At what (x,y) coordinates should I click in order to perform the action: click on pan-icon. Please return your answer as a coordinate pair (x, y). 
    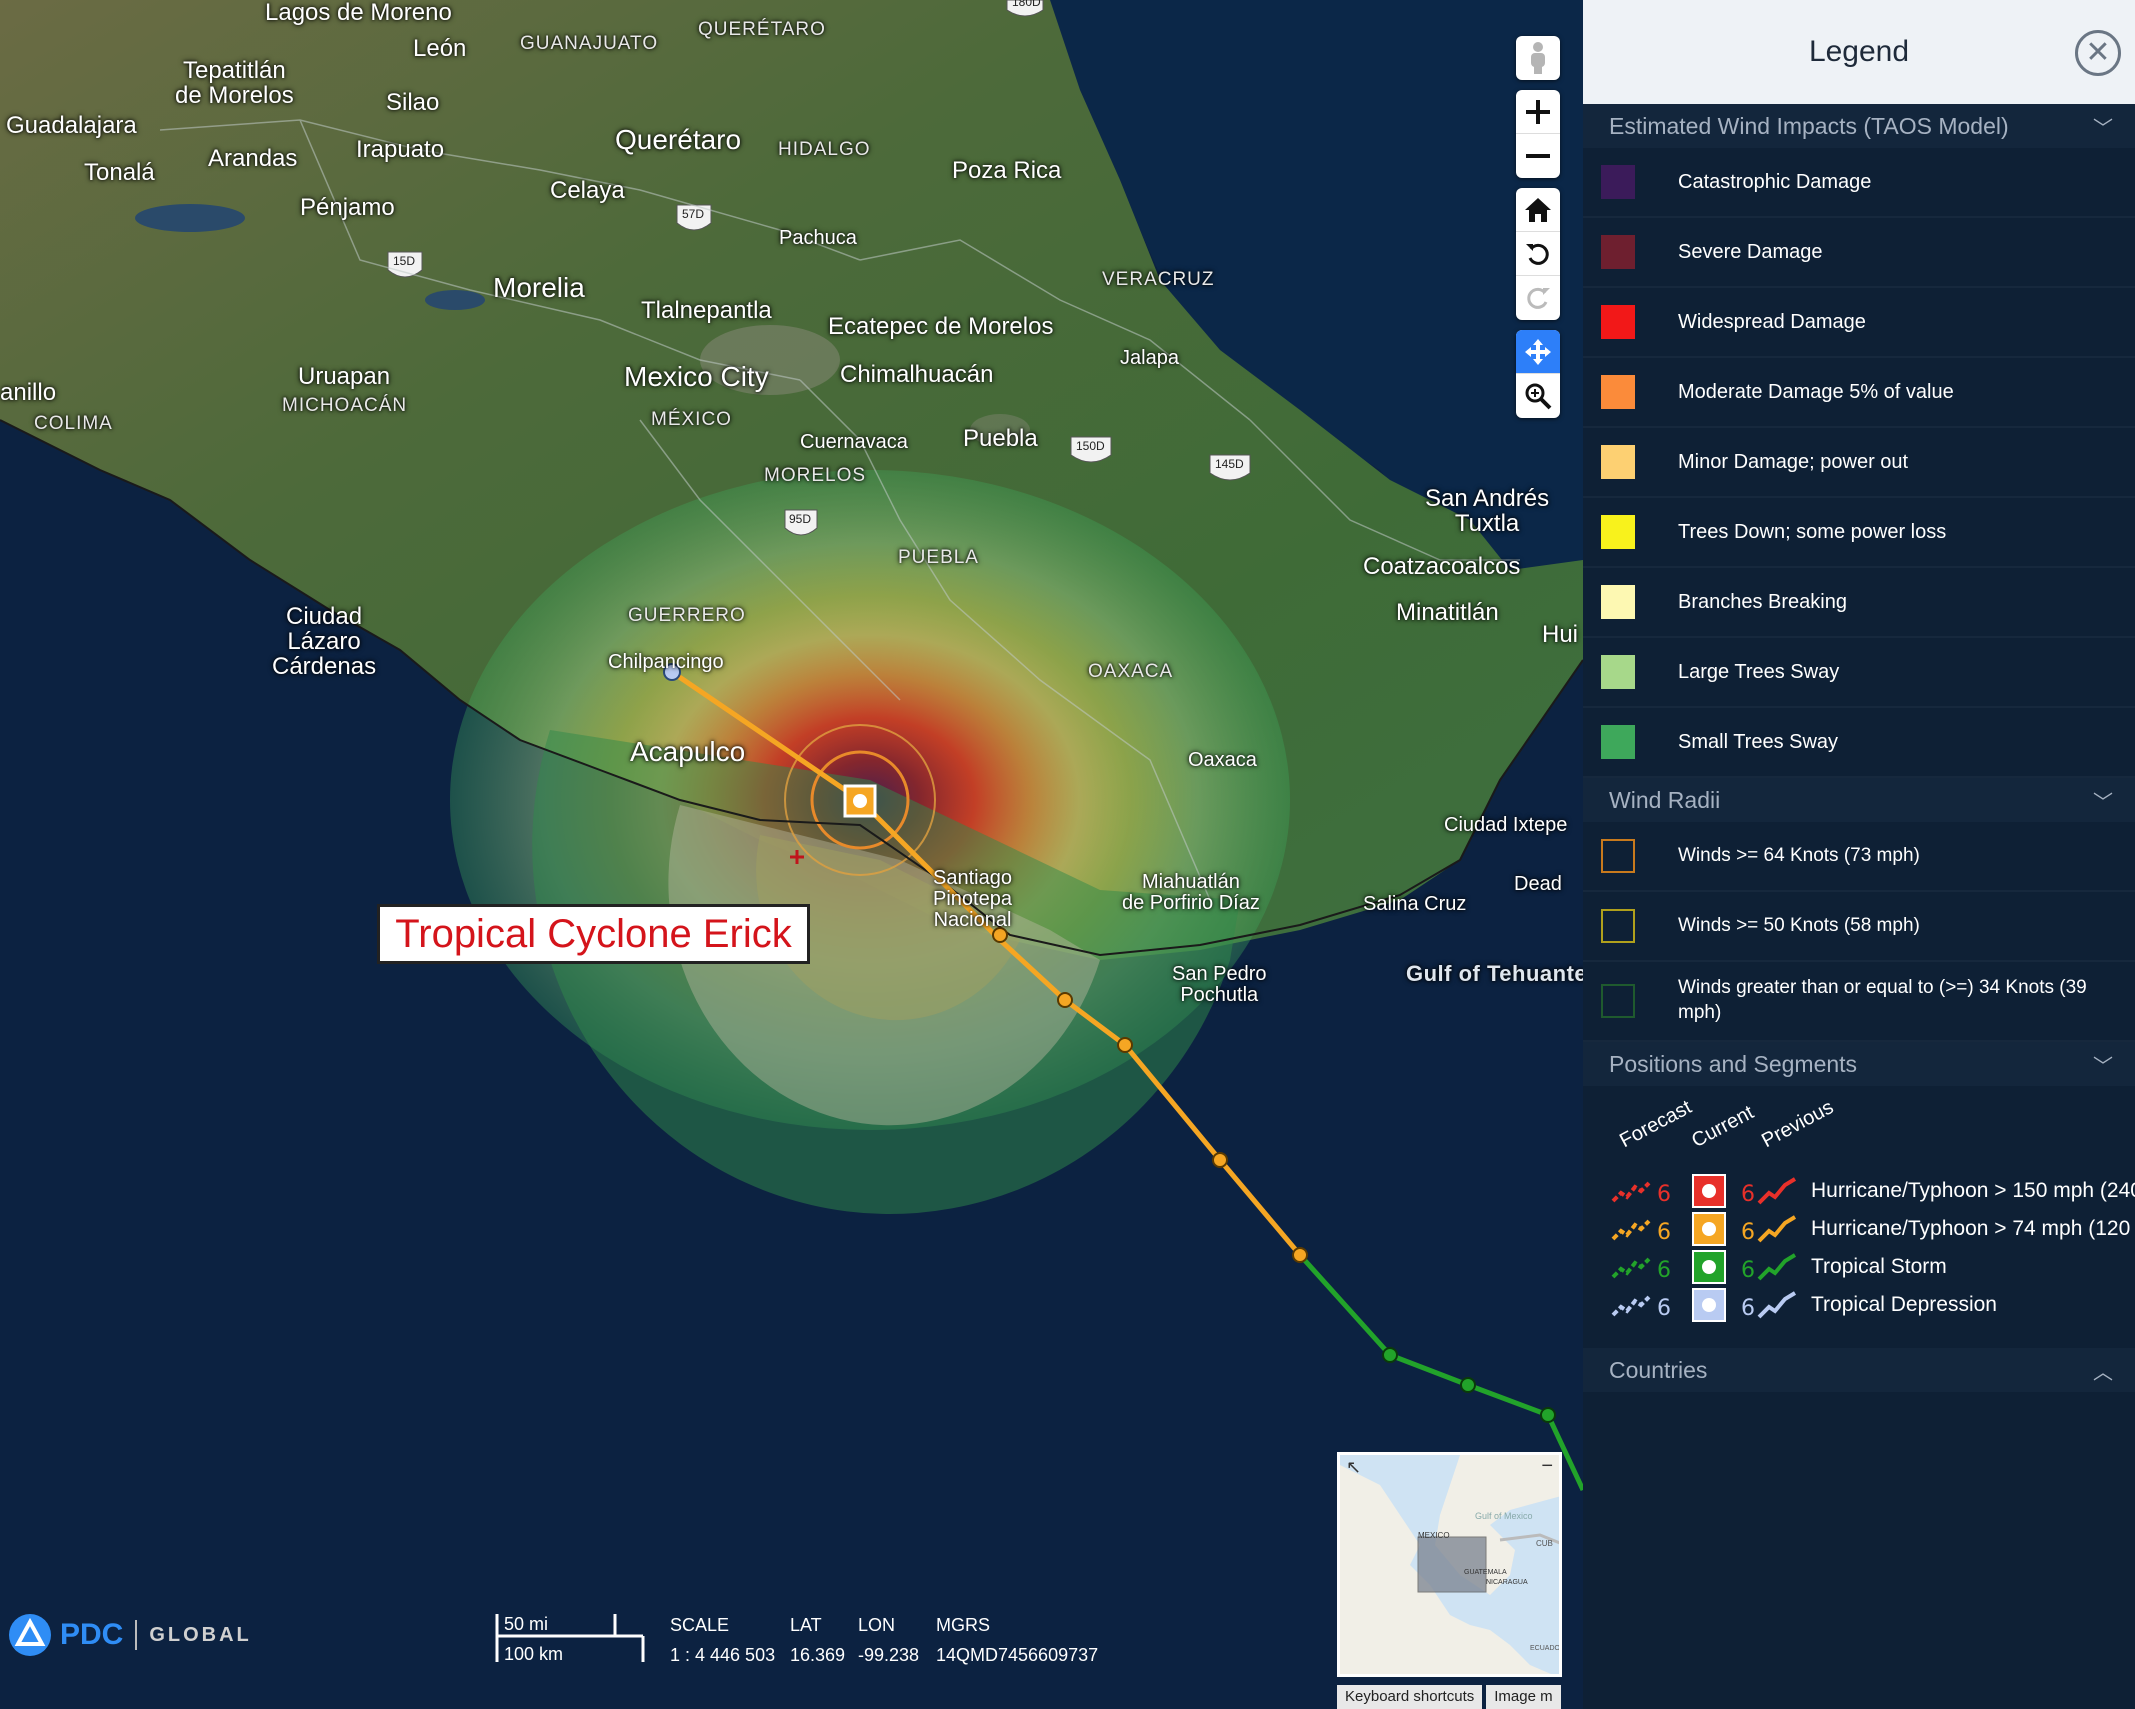
    Looking at the image, I should click on (1538, 352).